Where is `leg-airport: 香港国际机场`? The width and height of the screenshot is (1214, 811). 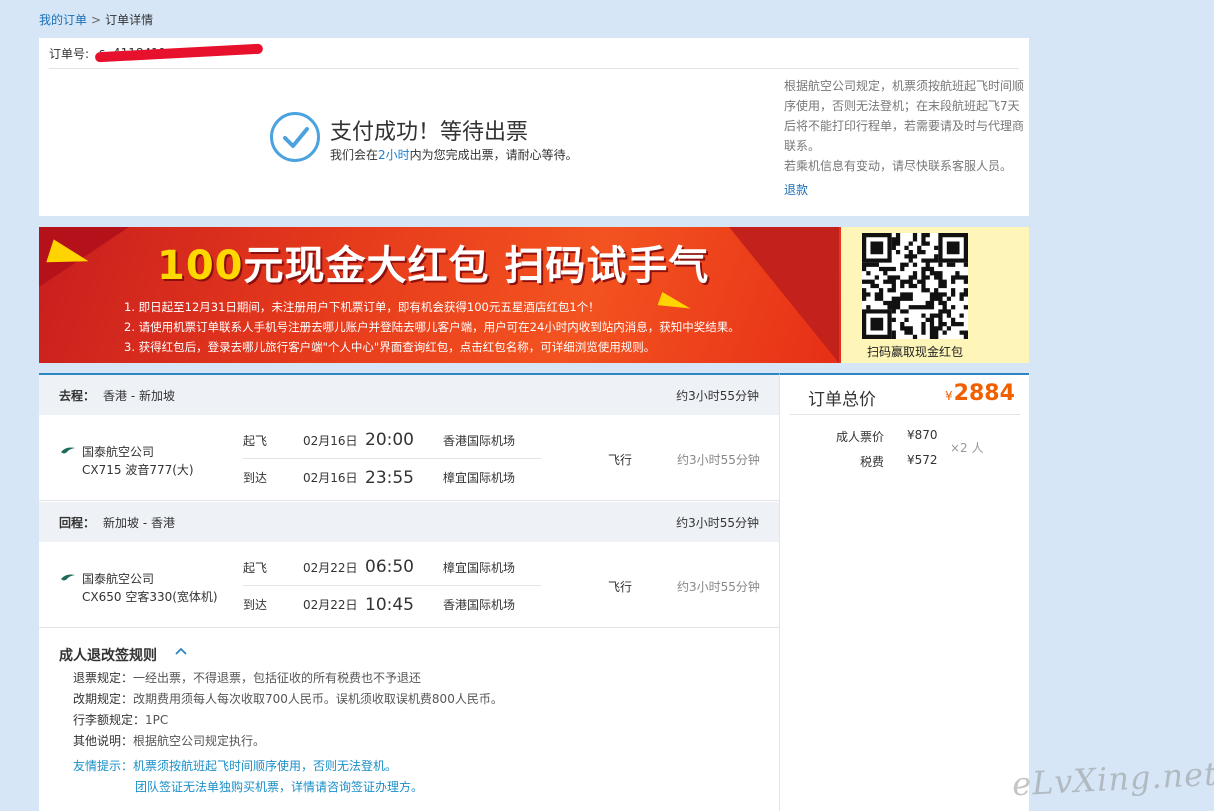
leg-airport: 香港国际机场 is located at coordinates (479, 605).